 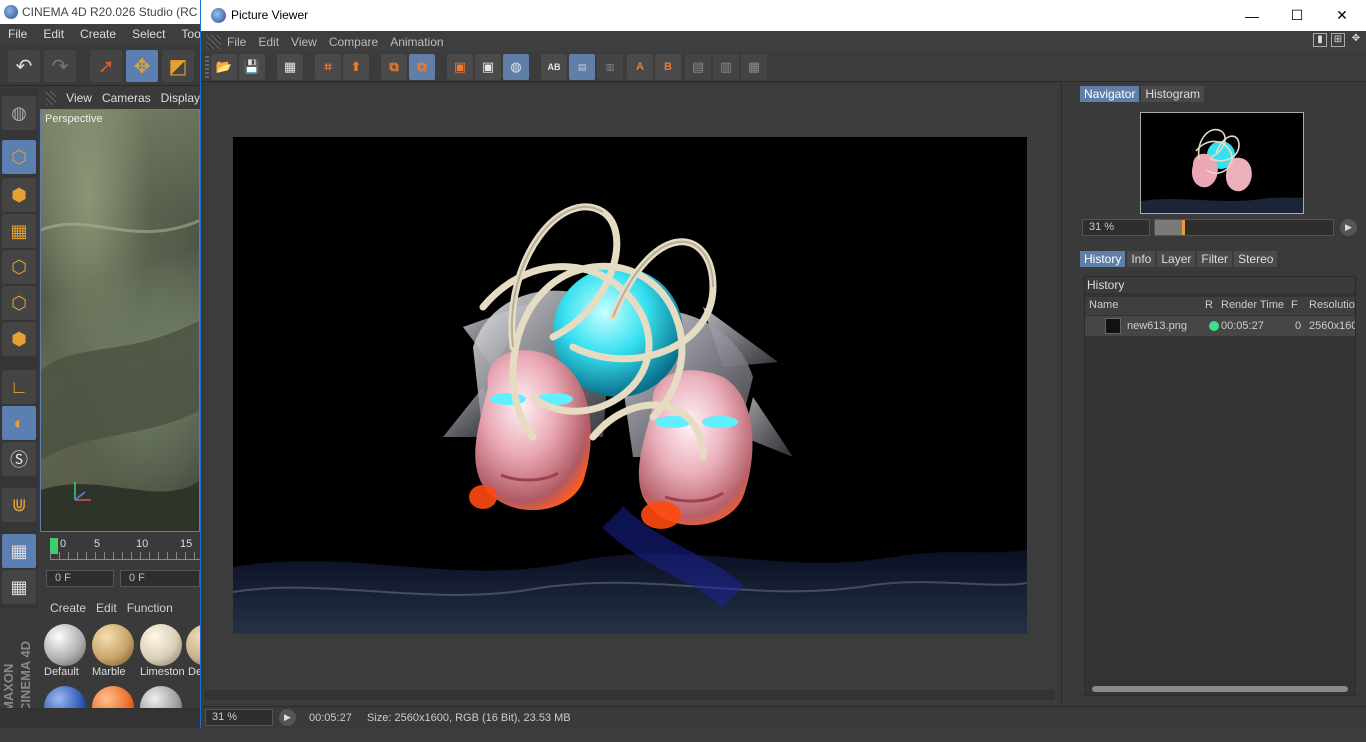 I want to click on tab-histogram: Histogram, so click(x=1173, y=94).